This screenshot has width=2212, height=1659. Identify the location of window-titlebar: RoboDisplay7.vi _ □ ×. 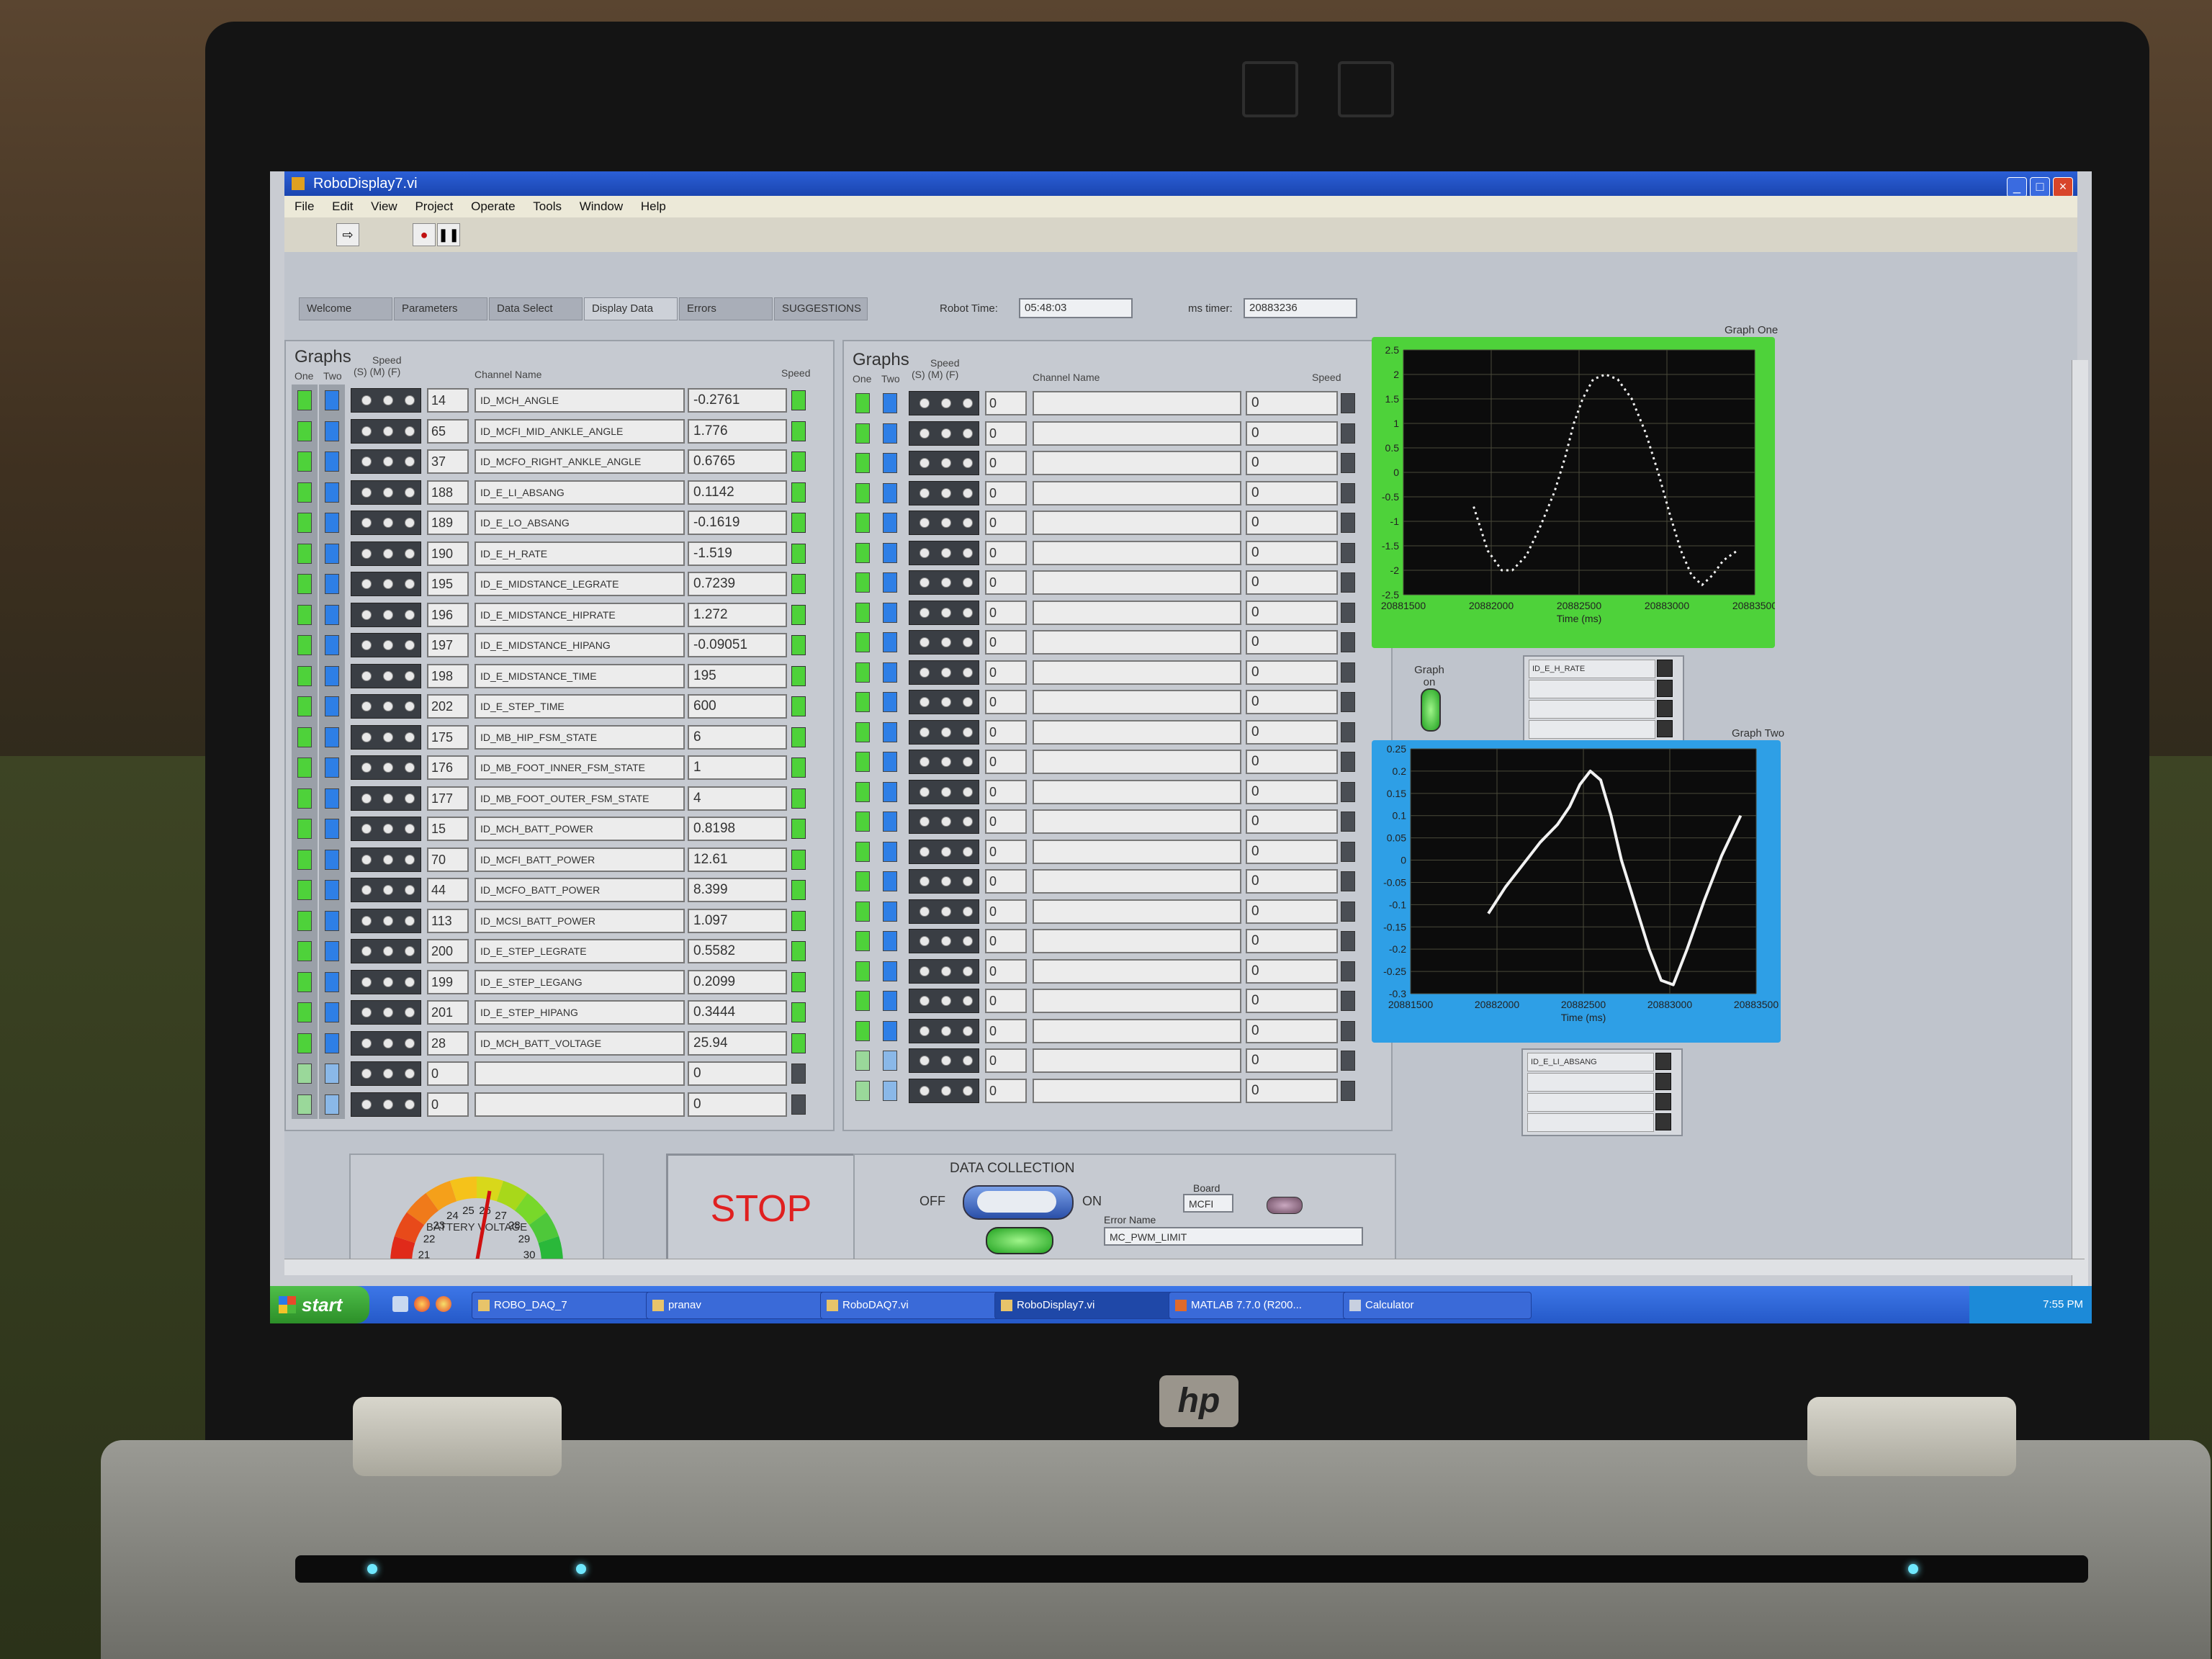
(1180, 184).